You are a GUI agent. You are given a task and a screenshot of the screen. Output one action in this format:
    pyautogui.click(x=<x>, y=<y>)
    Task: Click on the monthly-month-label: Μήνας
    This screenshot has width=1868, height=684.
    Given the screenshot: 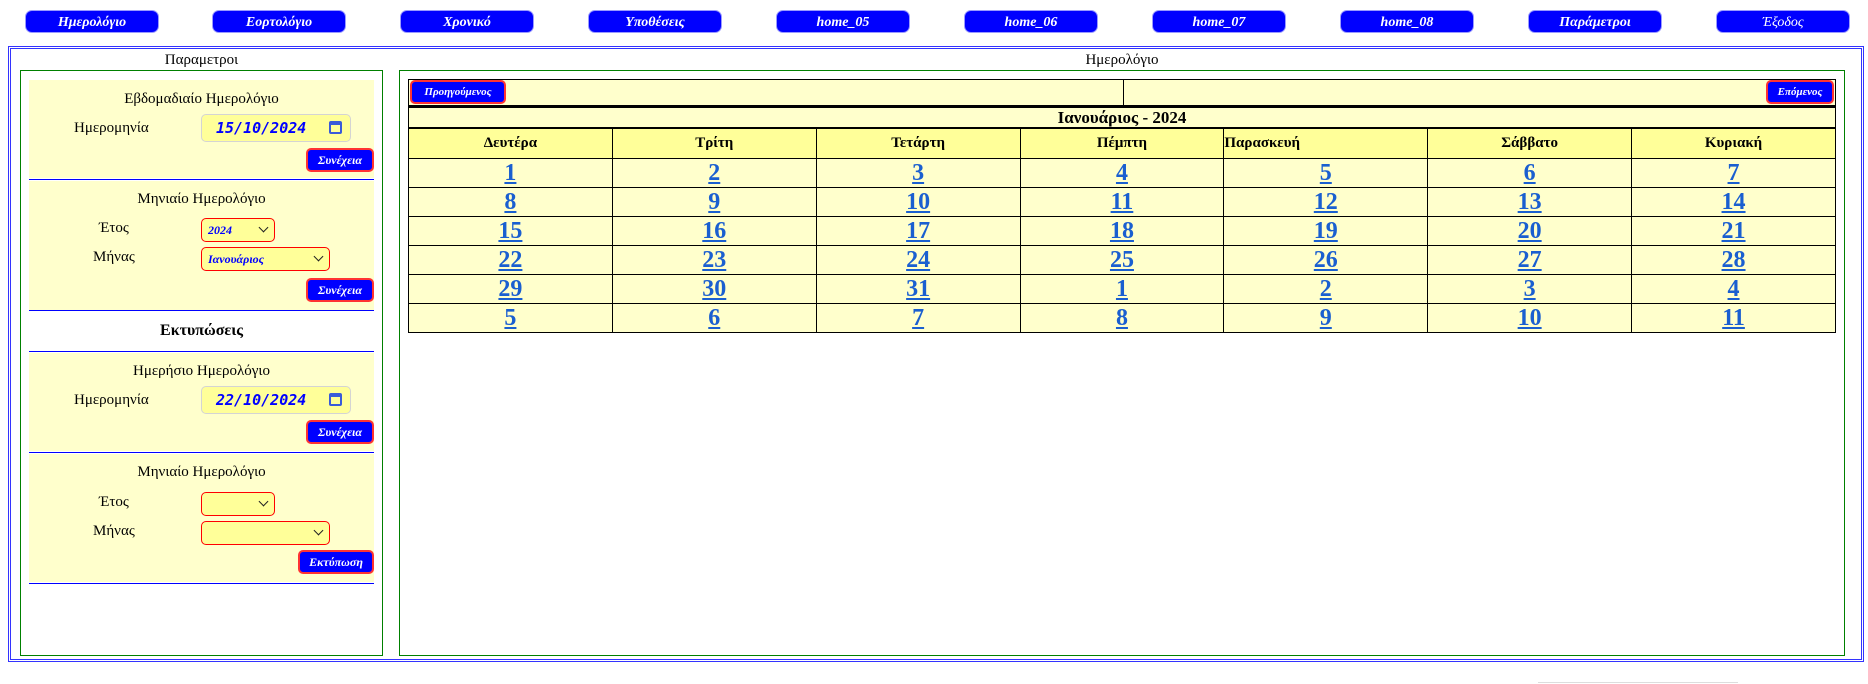 What is the action you would take?
    pyautogui.click(x=114, y=257)
    